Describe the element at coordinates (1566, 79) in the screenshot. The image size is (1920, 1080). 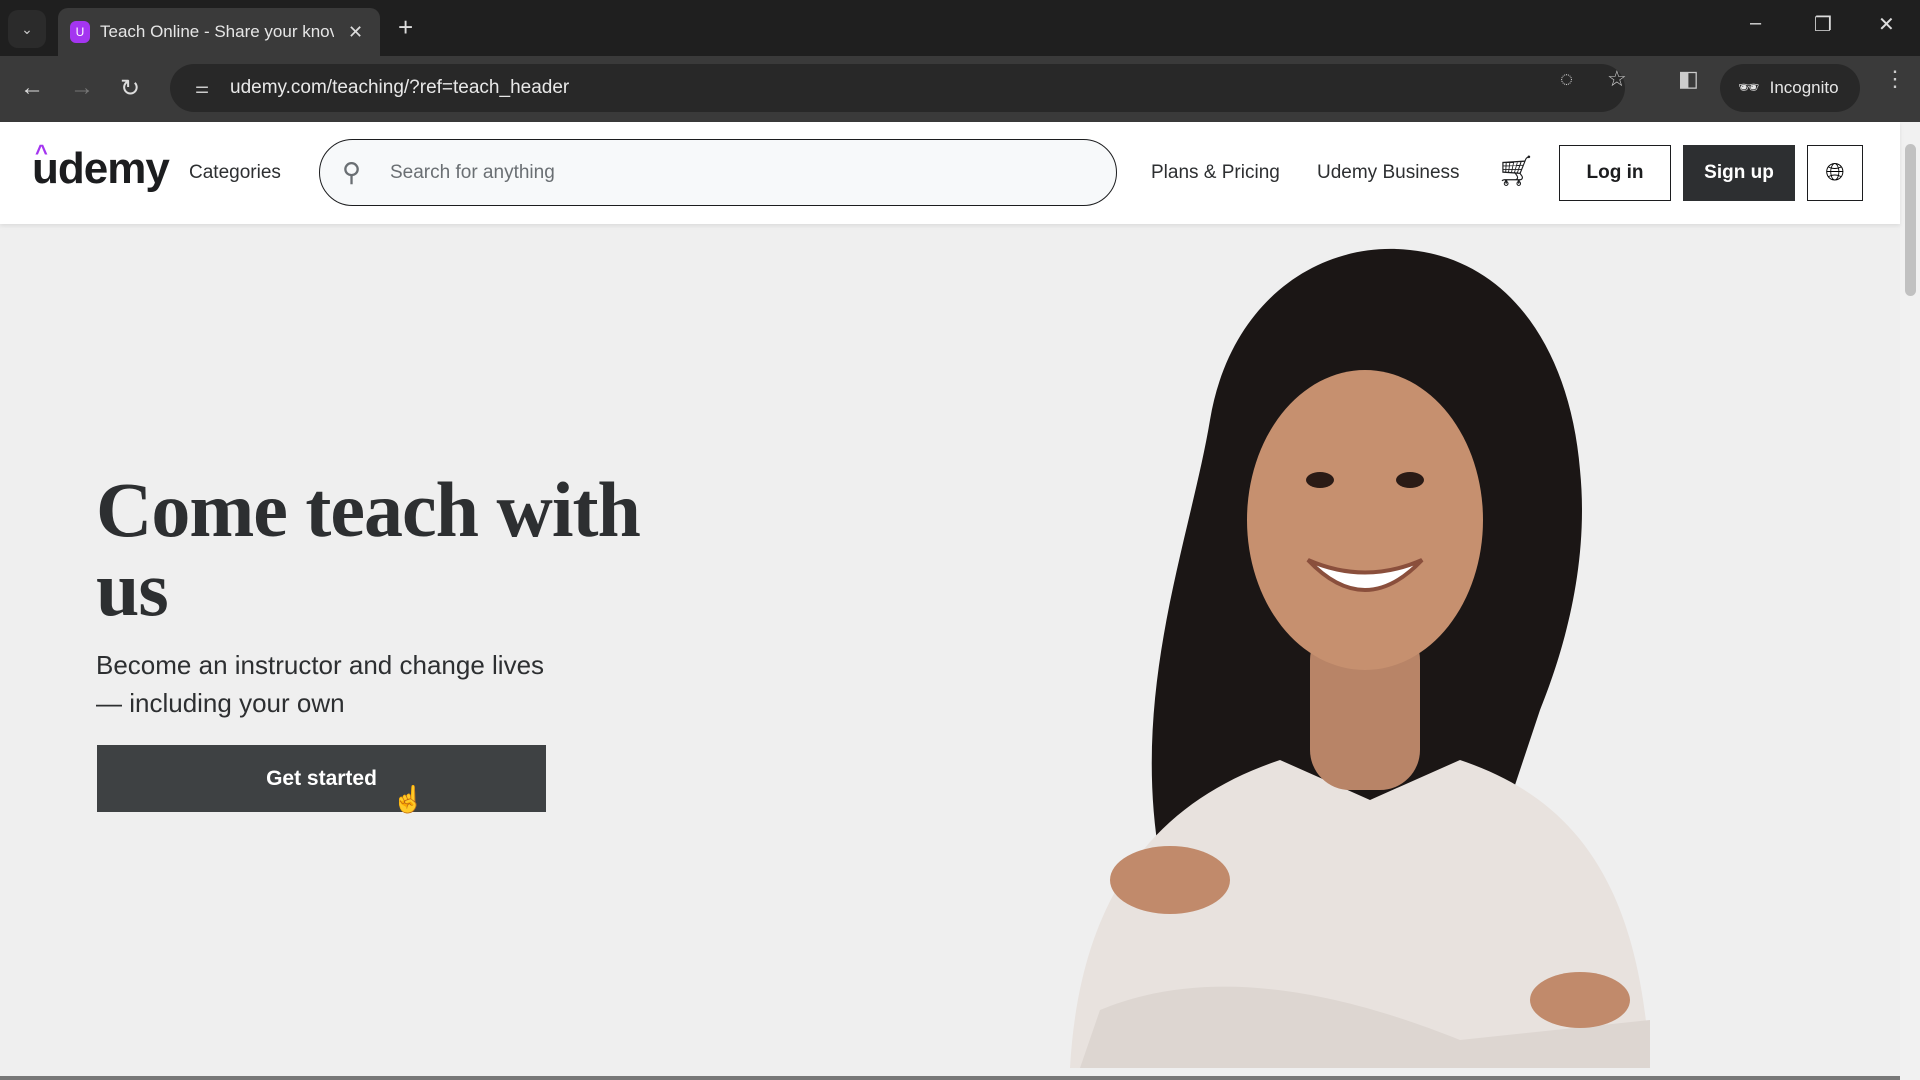
I see `eye-off-icon: ◌` at that location.